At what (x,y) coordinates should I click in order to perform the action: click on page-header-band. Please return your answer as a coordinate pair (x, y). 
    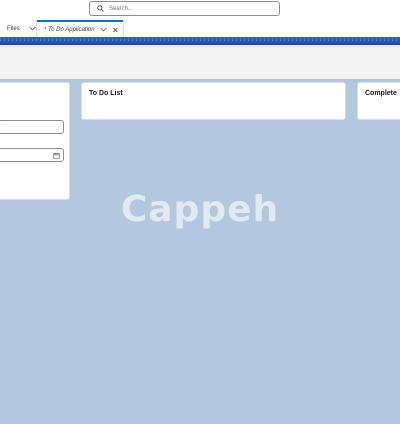
    Looking at the image, I should click on (200, 62).